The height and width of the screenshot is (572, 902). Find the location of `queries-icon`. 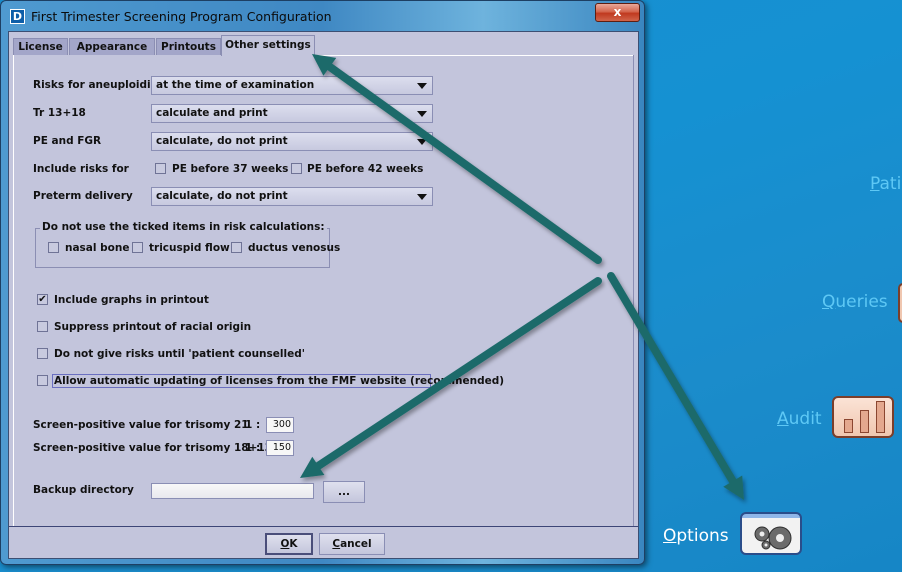

queries-icon is located at coordinates (900, 303).